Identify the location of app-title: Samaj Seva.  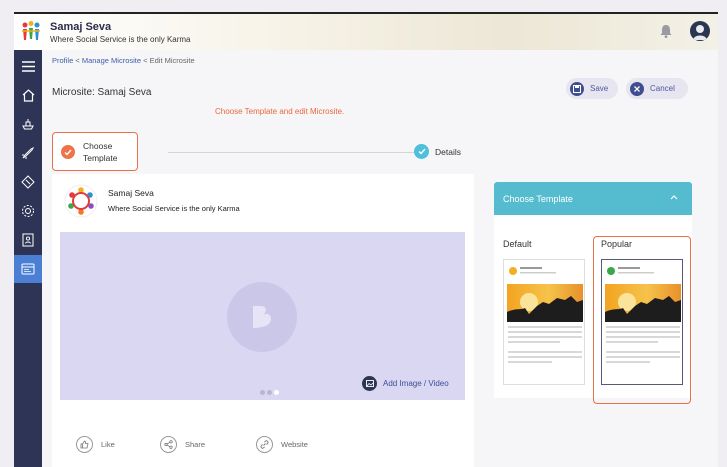
(81, 27).